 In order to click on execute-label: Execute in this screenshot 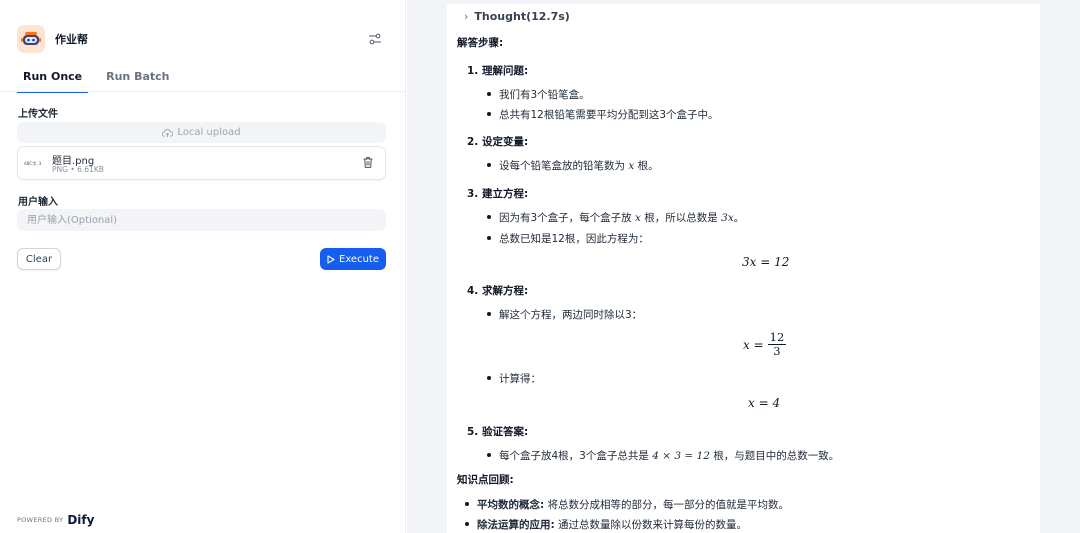, I will do `click(359, 259)`.